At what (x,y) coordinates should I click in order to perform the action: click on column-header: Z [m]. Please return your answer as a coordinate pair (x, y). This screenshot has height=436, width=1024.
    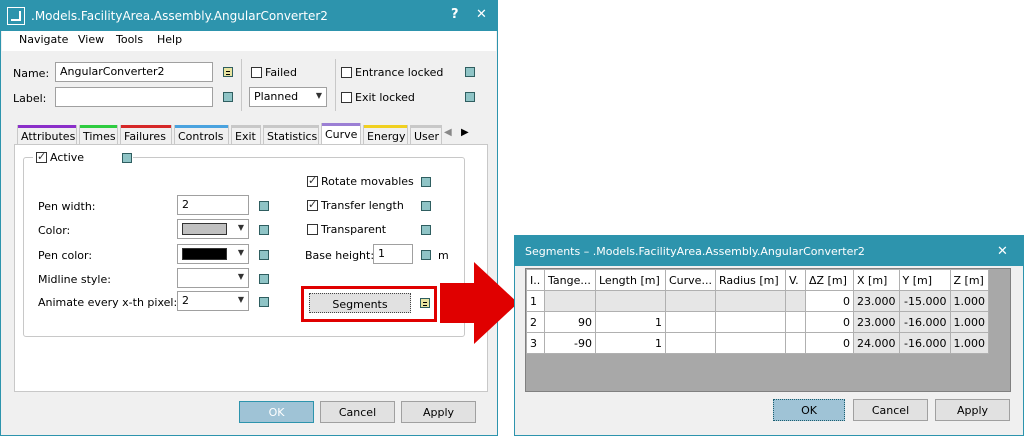
    Looking at the image, I should click on (969, 280).